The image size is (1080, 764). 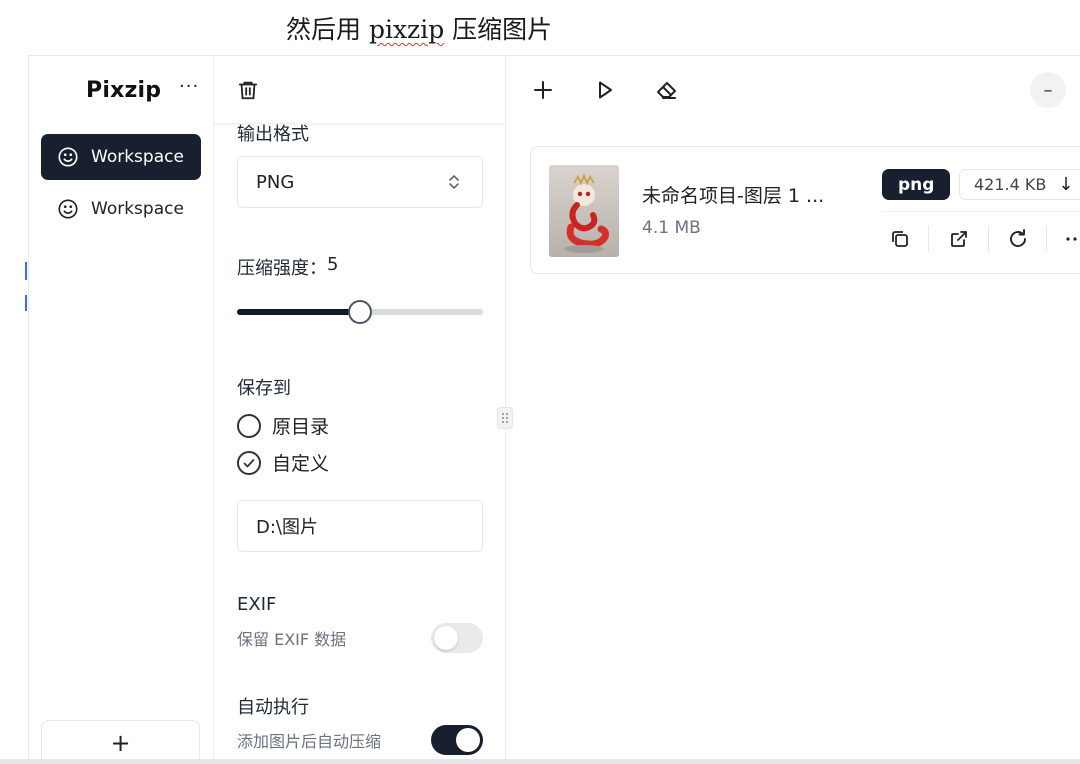 What do you see at coordinates (1018, 239) in the screenshot?
I see `refresh-icon` at bounding box center [1018, 239].